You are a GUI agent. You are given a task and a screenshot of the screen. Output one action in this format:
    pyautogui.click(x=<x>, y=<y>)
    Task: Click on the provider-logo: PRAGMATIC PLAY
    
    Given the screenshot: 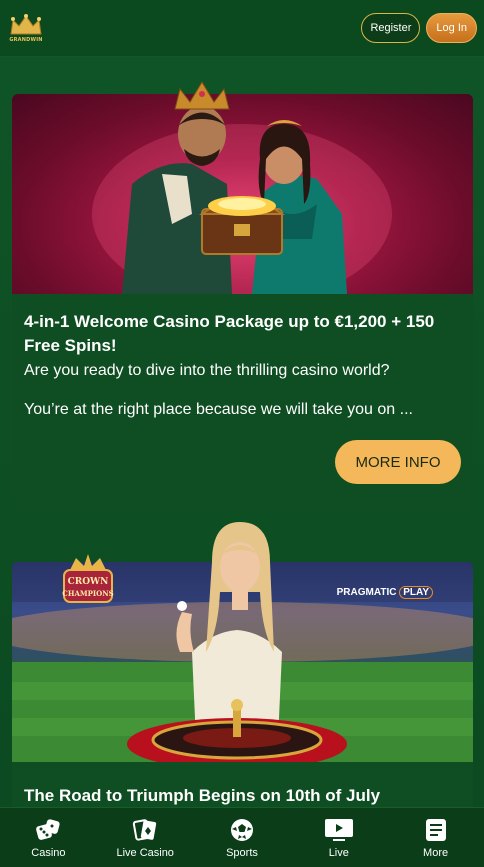 What is the action you would take?
    pyautogui.click(x=385, y=592)
    